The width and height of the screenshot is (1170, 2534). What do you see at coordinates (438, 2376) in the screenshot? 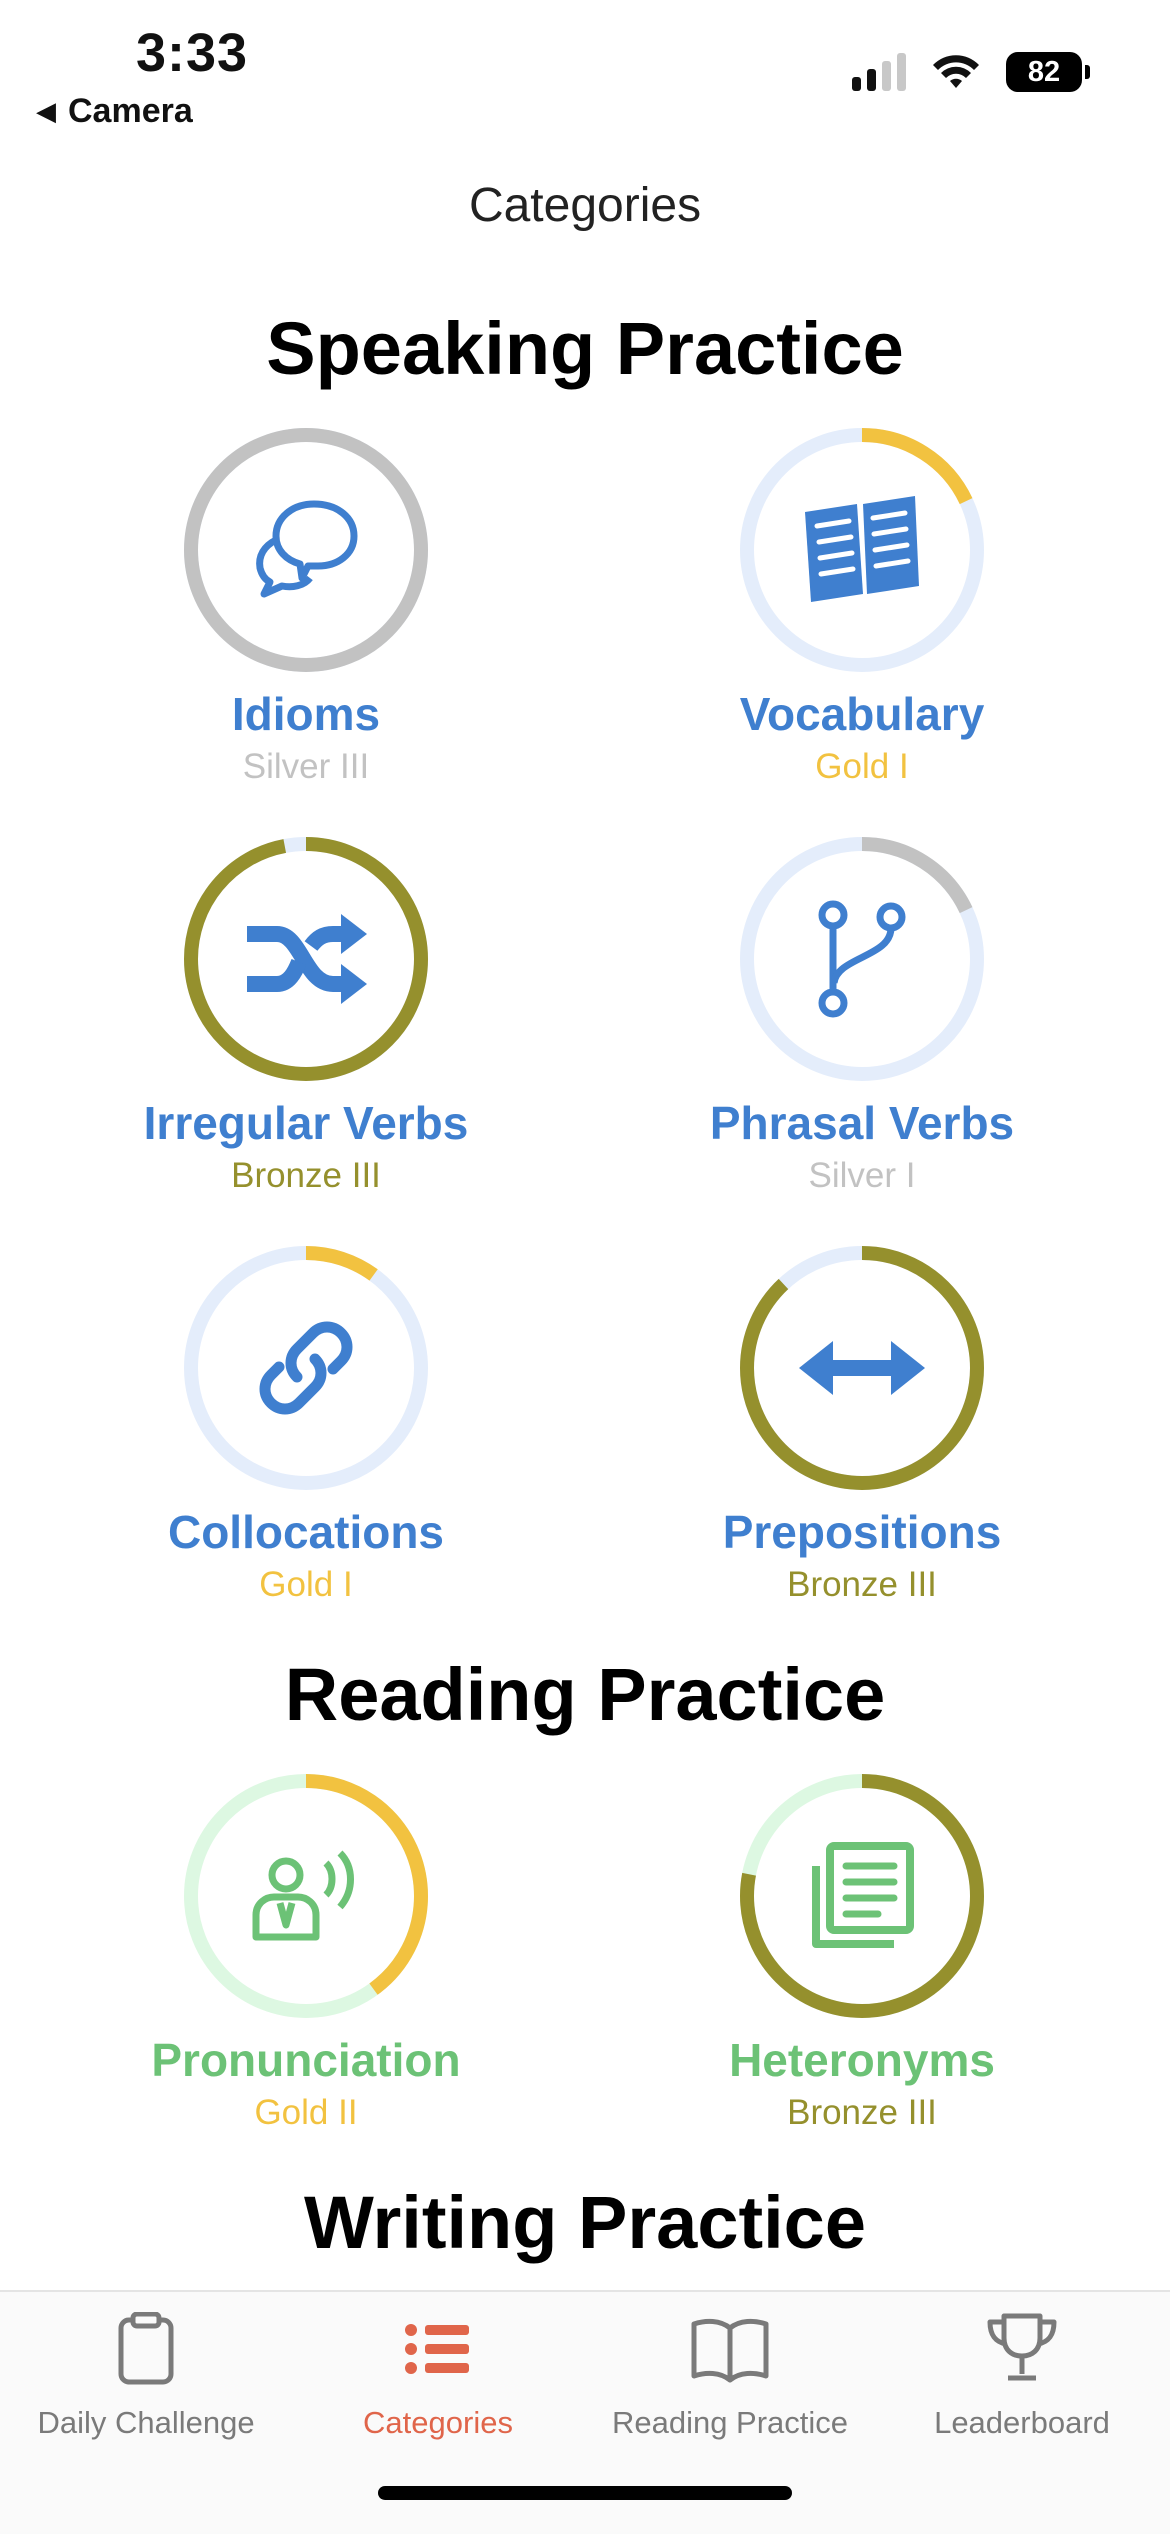
I see `tab-categories: Categories` at bounding box center [438, 2376].